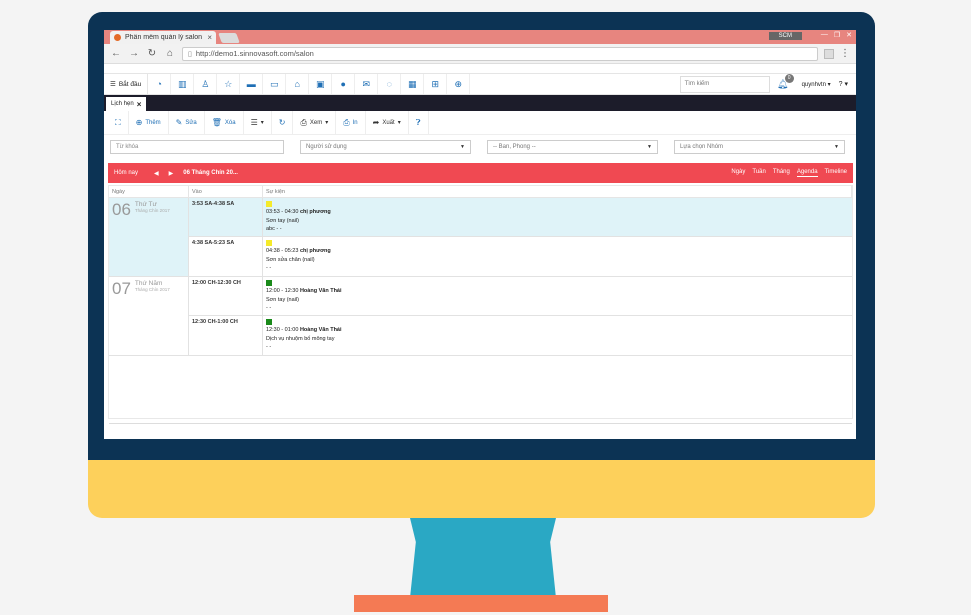  Describe the element at coordinates (252, 84) in the screenshot. I see `card-icon: ▬` at that location.